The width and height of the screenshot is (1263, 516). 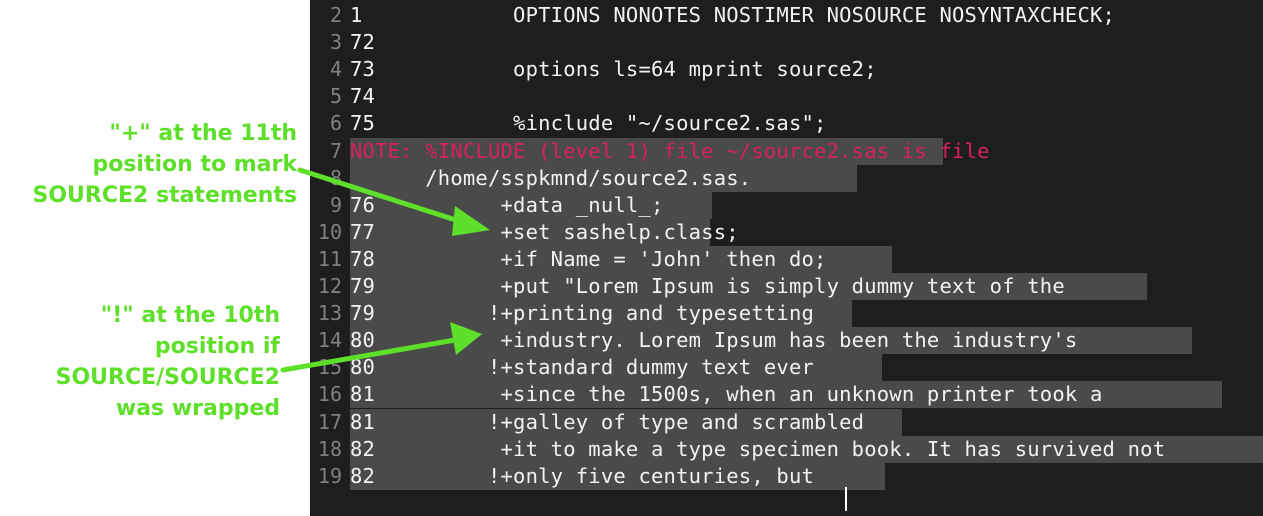 What do you see at coordinates (385, 270) in the screenshot?
I see `annotation-arrows` at bounding box center [385, 270].